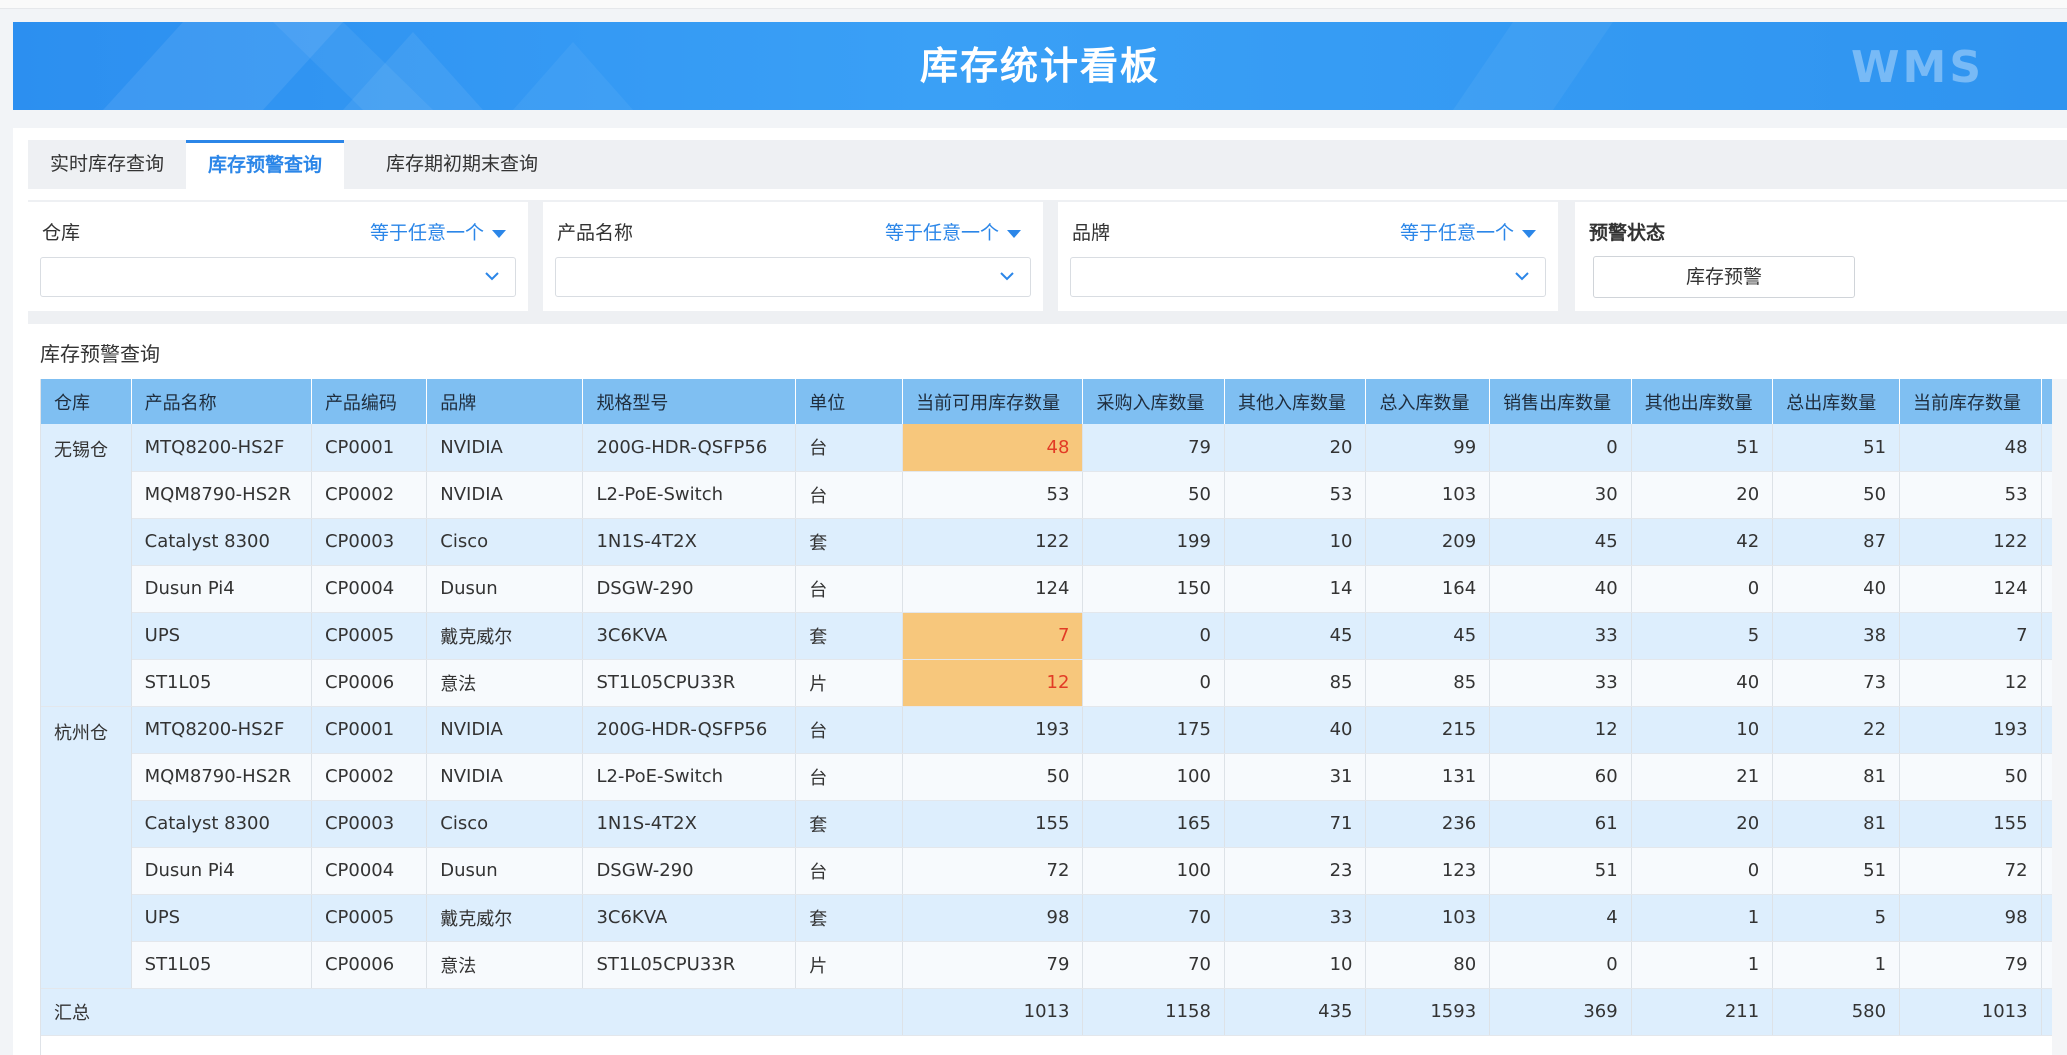 This screenshot has width=2067, height=1055. What do you see at coordinates (369, 542) in the screenshot?
I see `table-cell: CP0003` at bounding box center [369, 542].